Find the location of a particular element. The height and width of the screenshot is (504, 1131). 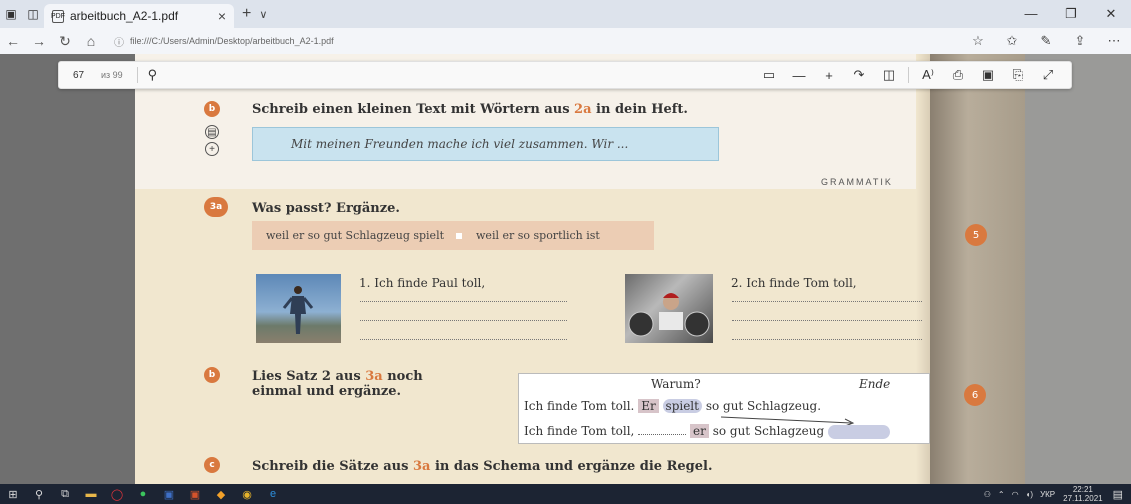

pen-icon: ✎ is located at coordinates (1046, 41).